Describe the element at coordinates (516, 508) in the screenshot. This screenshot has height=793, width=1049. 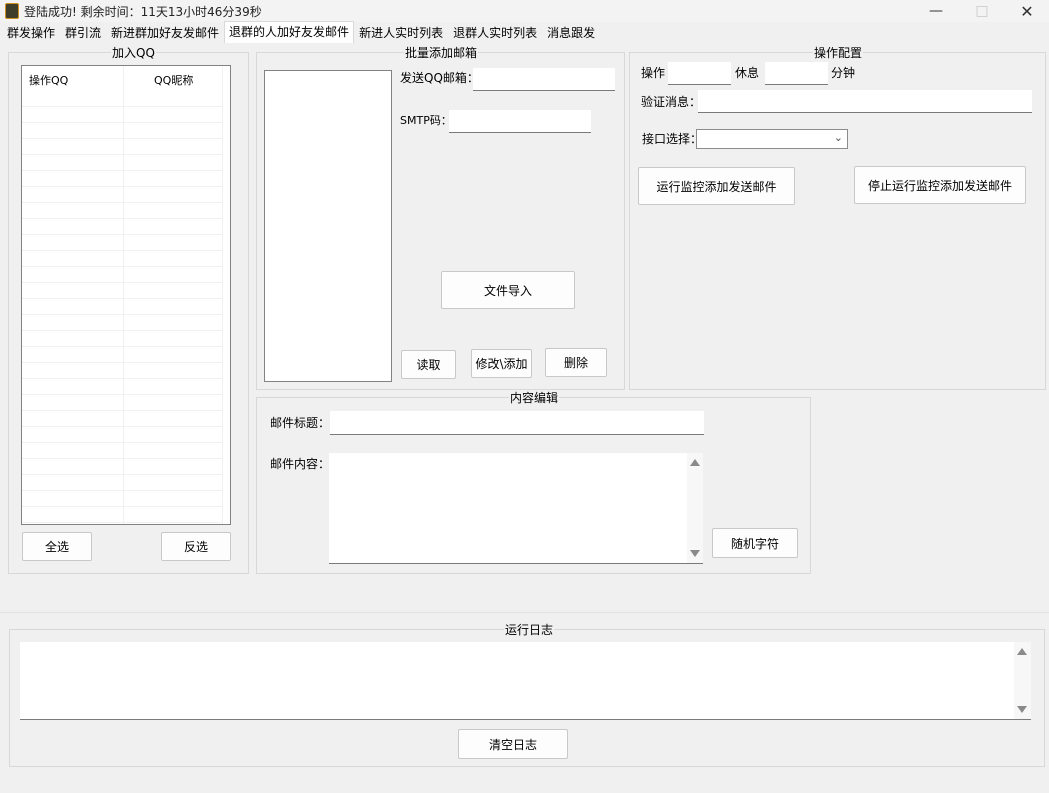
I see `body-textarea` at that location.